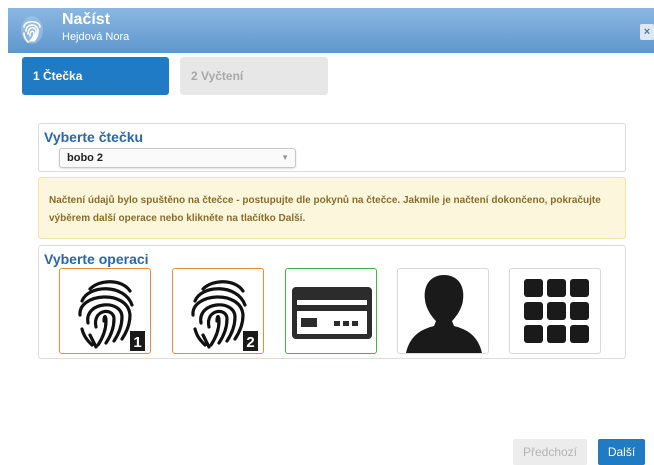  I want to click on reader-select-value: bobo 2, so click(85, 158).